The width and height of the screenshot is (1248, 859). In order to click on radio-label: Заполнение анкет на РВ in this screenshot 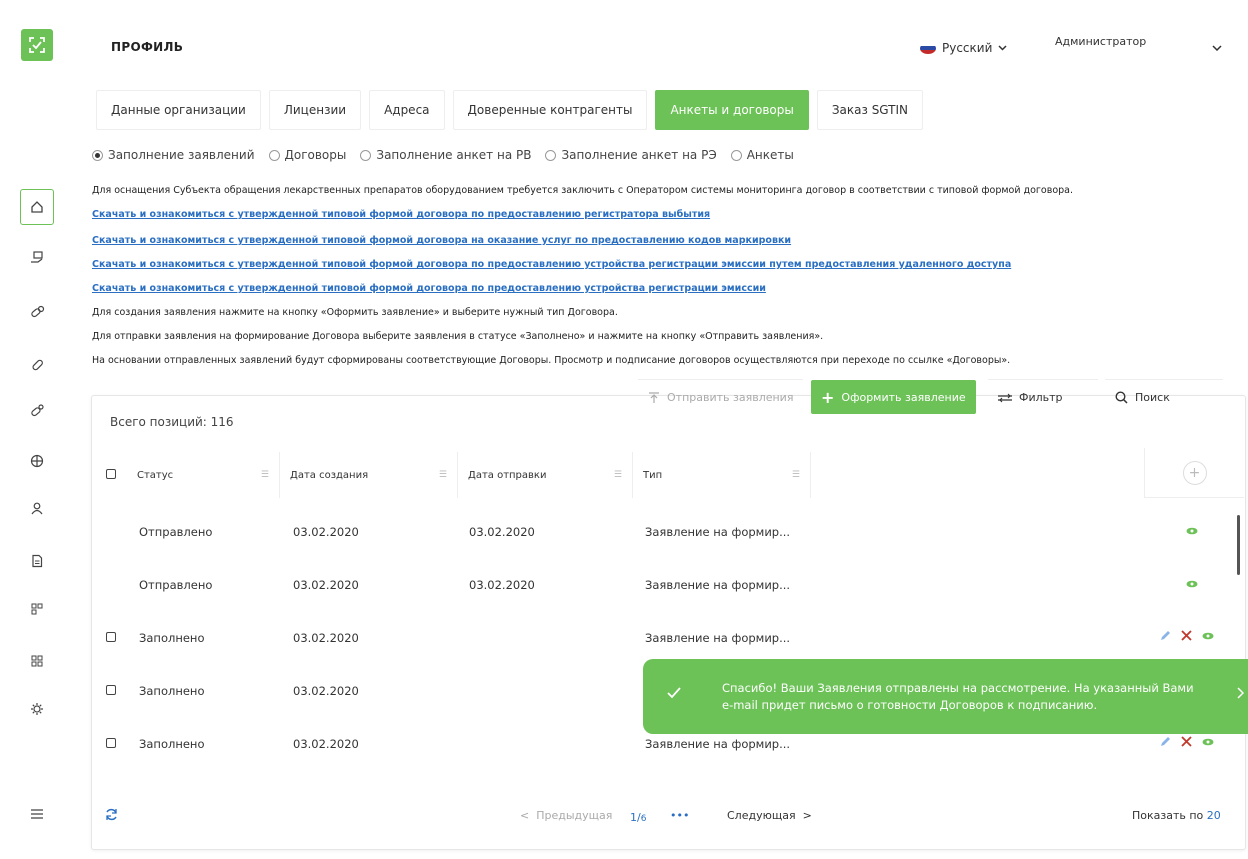, I will do `click(454, 155)`.